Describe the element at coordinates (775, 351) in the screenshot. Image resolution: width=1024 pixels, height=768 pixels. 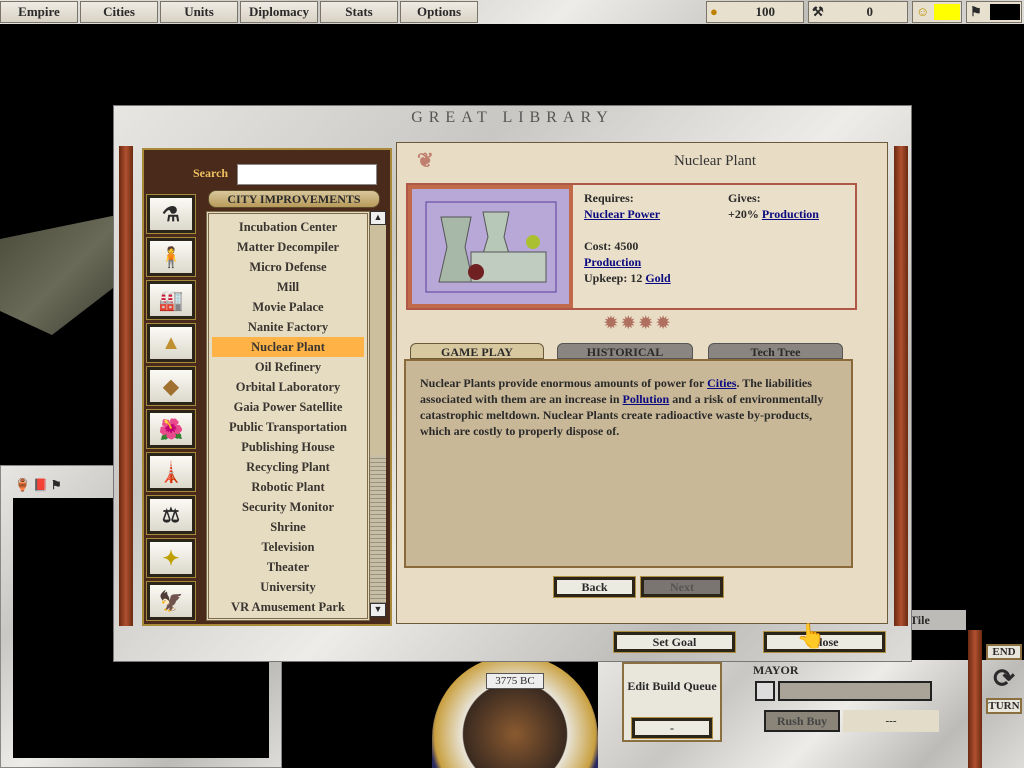
I see `tab-tech-tree: Tech Tree` at that location.